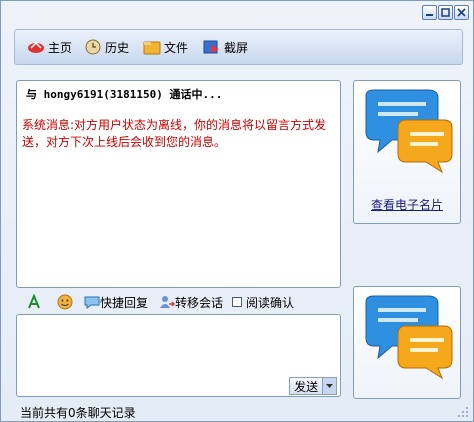 This screenshot has width=474, height=422. I want to click on toolbar-home-button: 主页, so click(49, 47).